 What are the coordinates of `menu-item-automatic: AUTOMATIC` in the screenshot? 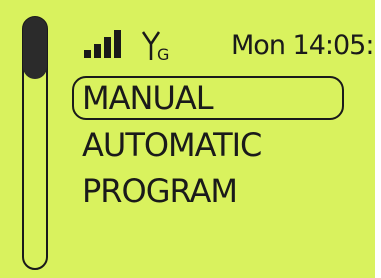 It's located at (222, 145).